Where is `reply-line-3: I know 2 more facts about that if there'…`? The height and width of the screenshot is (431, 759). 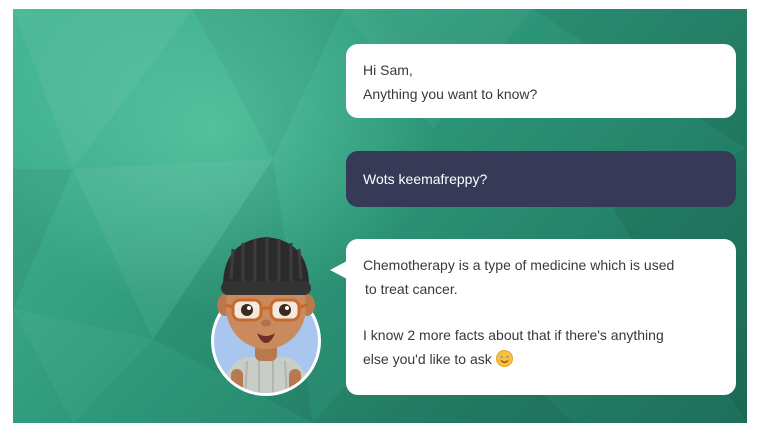 reply-line-3: I know 2 more facts about that if there'… is located at coordinates (513, 335).